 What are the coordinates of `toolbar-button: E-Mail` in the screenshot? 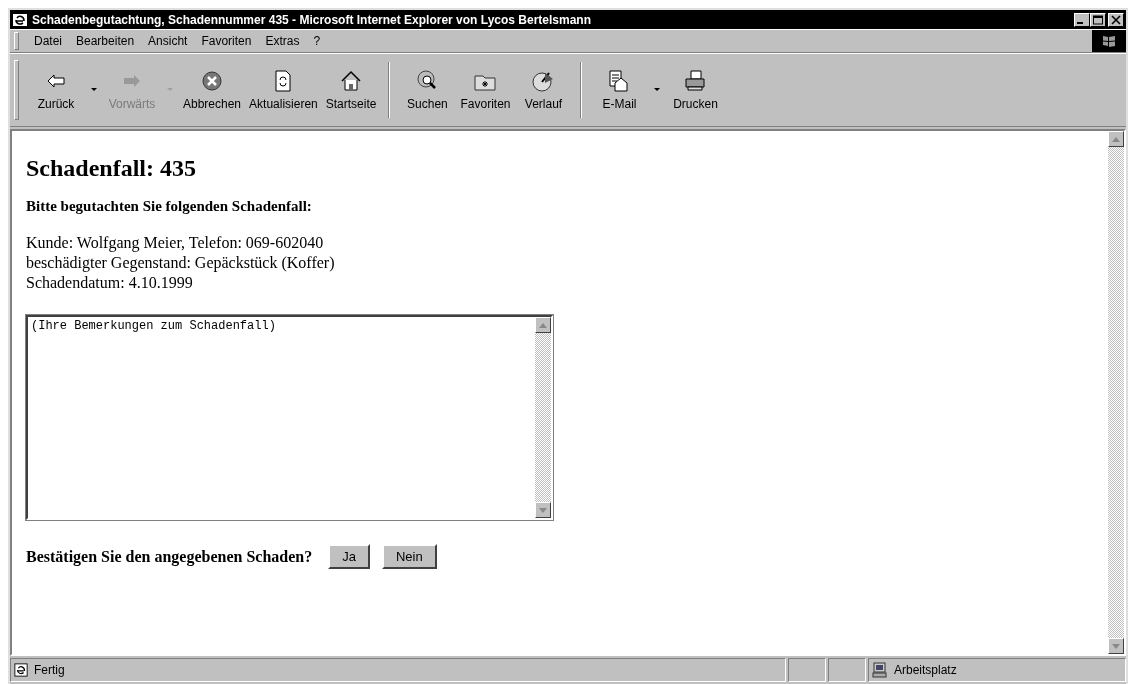 It's located at (619, 90).